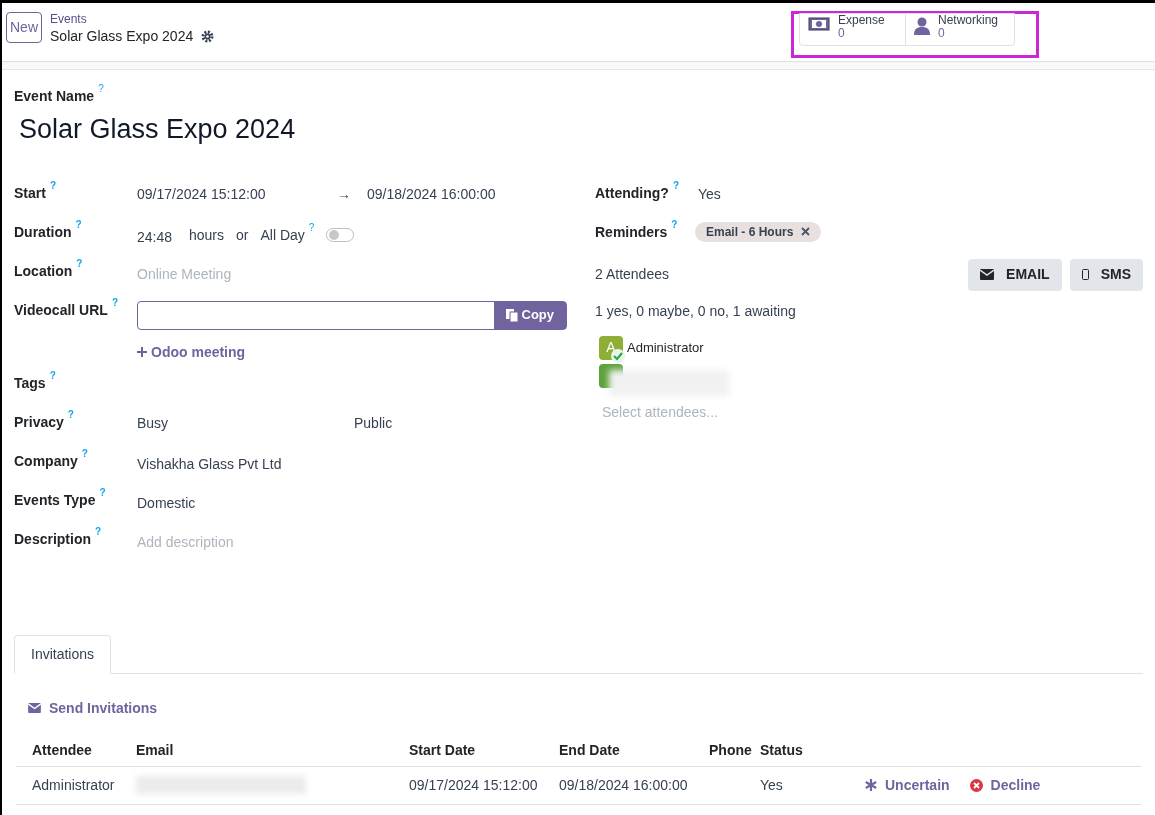 The height and width of the screenshot is (815, 1155). Describe the element at coordinates (76, 750) in the screenshot. I see `column-header: Attendee` at that location.